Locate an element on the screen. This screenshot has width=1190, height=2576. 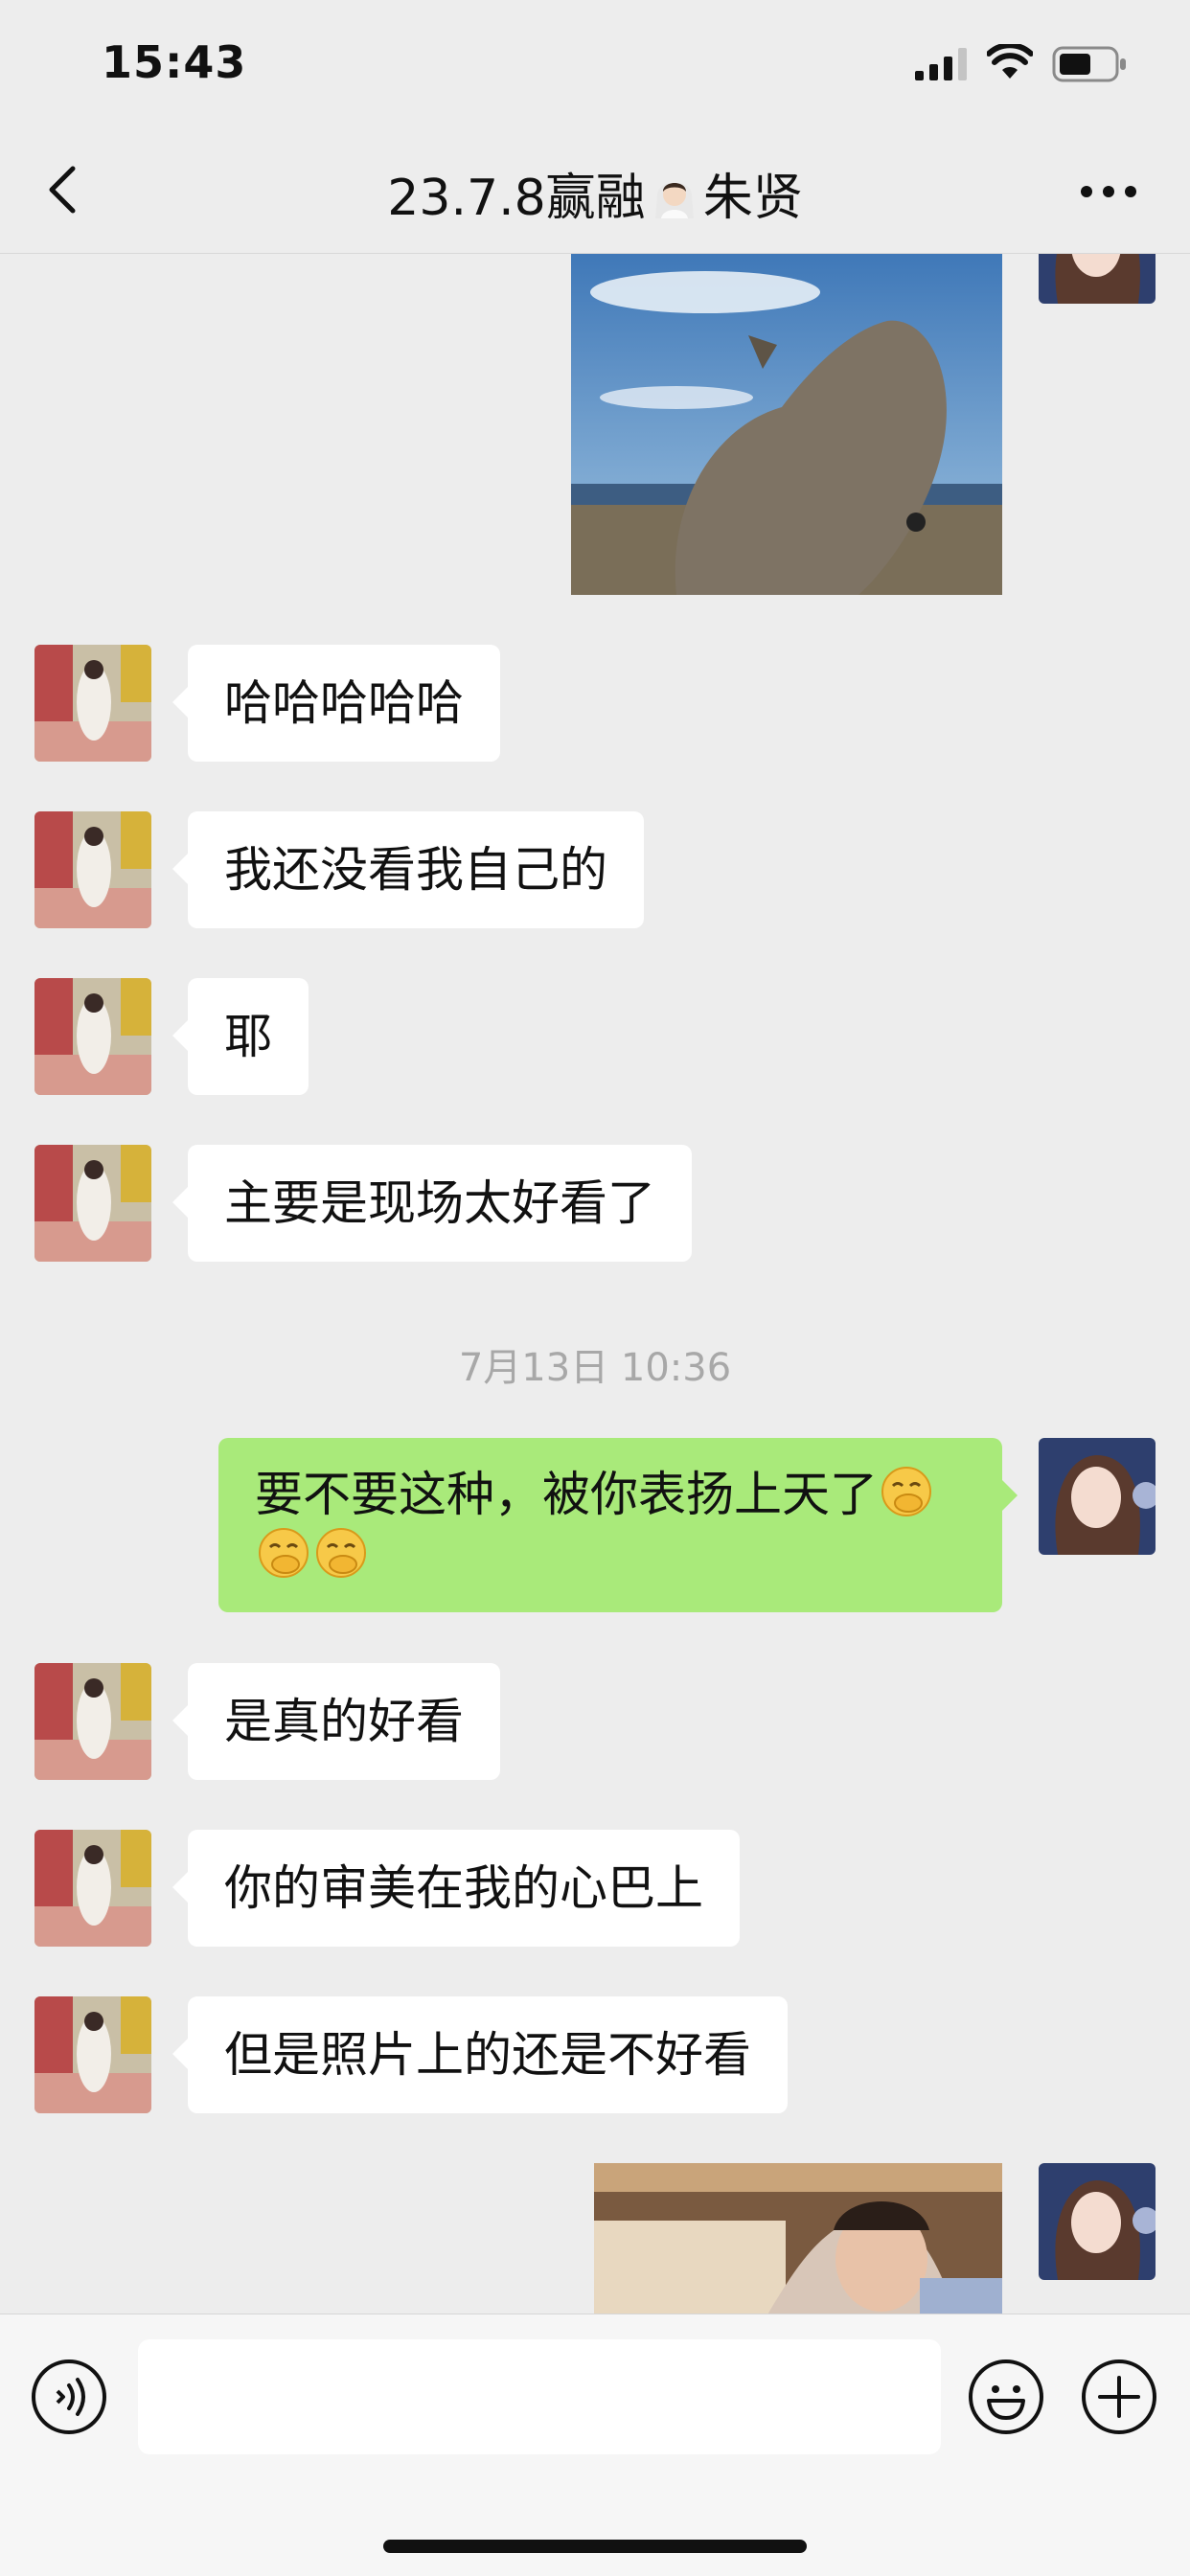
input-bar is located at coordinates (595, 2445).